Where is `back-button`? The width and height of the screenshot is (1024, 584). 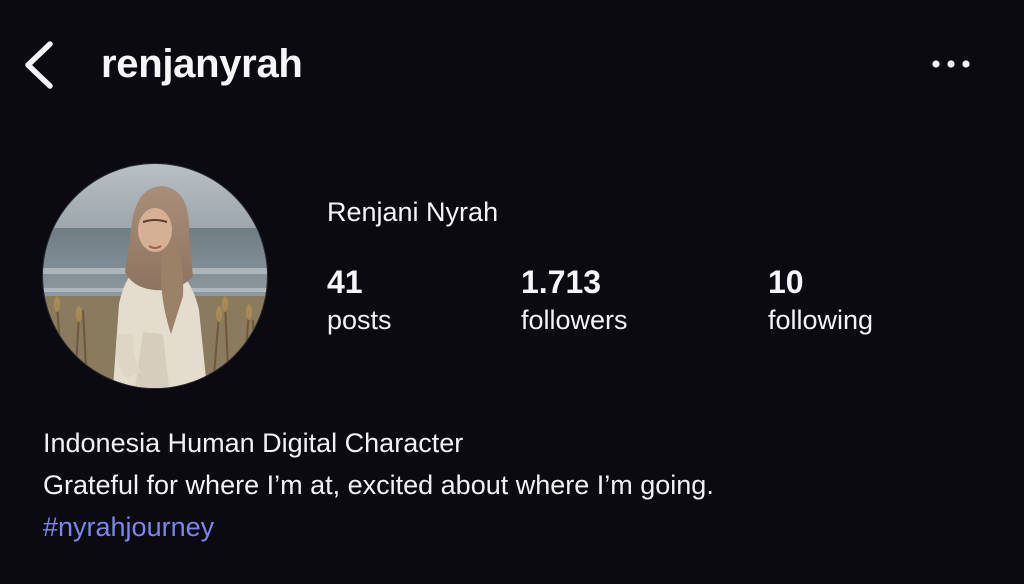 back-button is located at coordinates (40, 64).